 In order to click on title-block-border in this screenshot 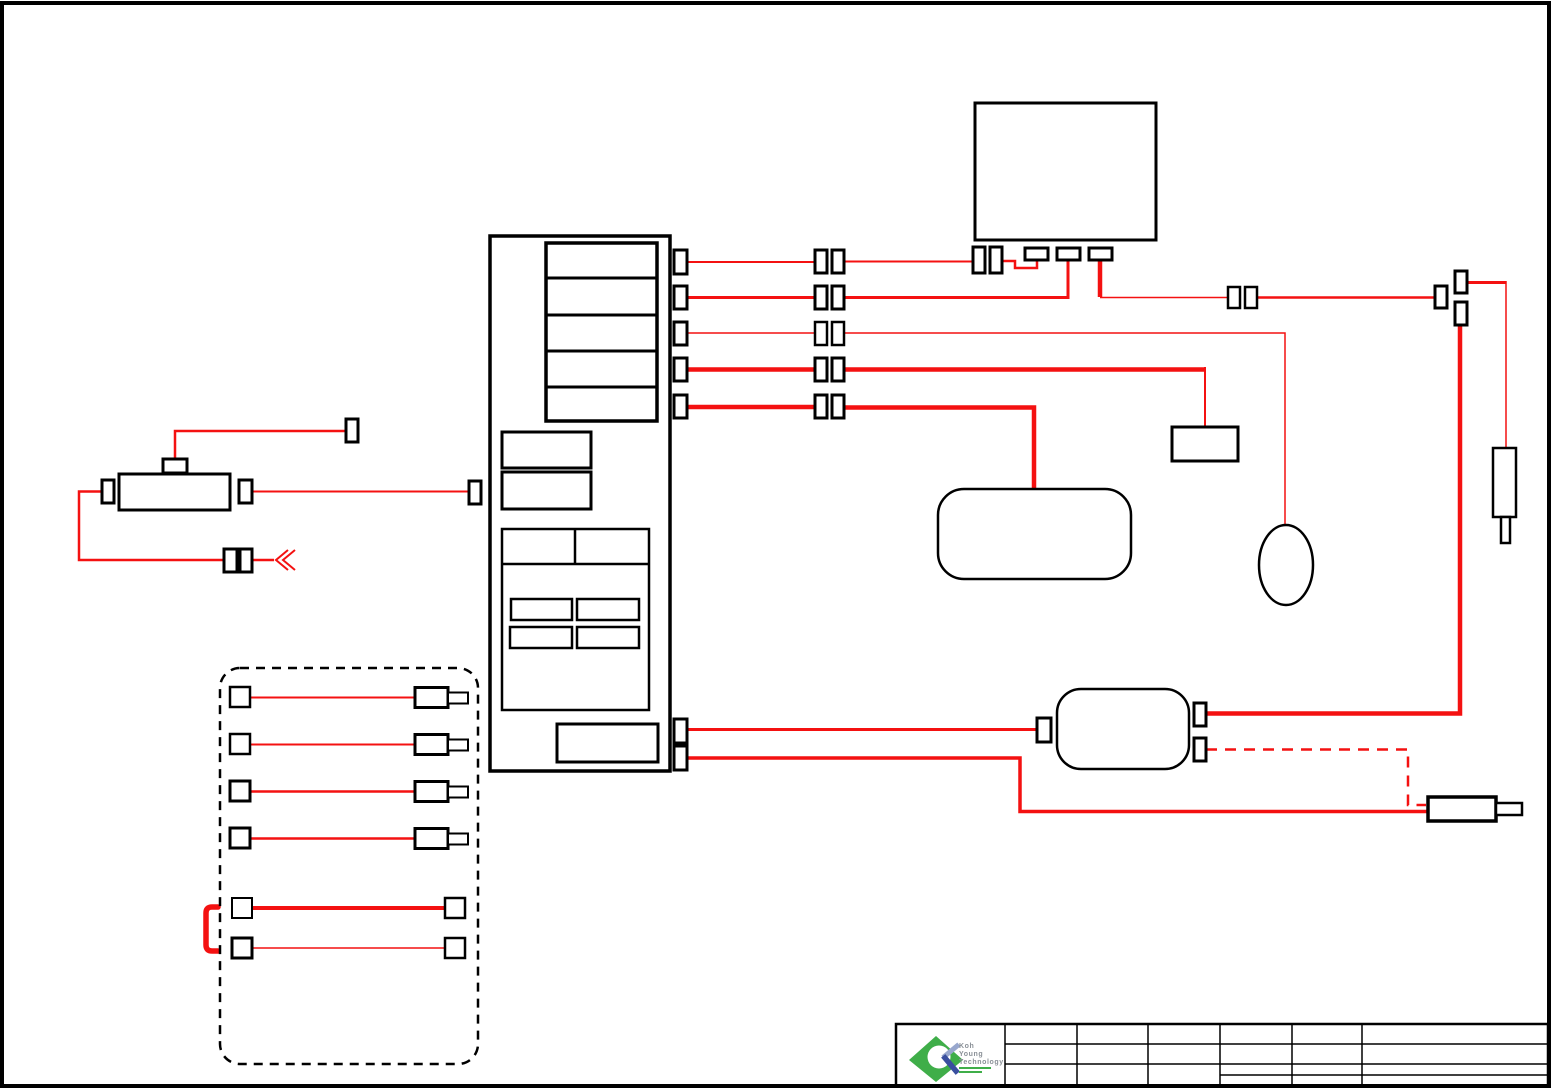, I will do `click(1222, 1055)`.